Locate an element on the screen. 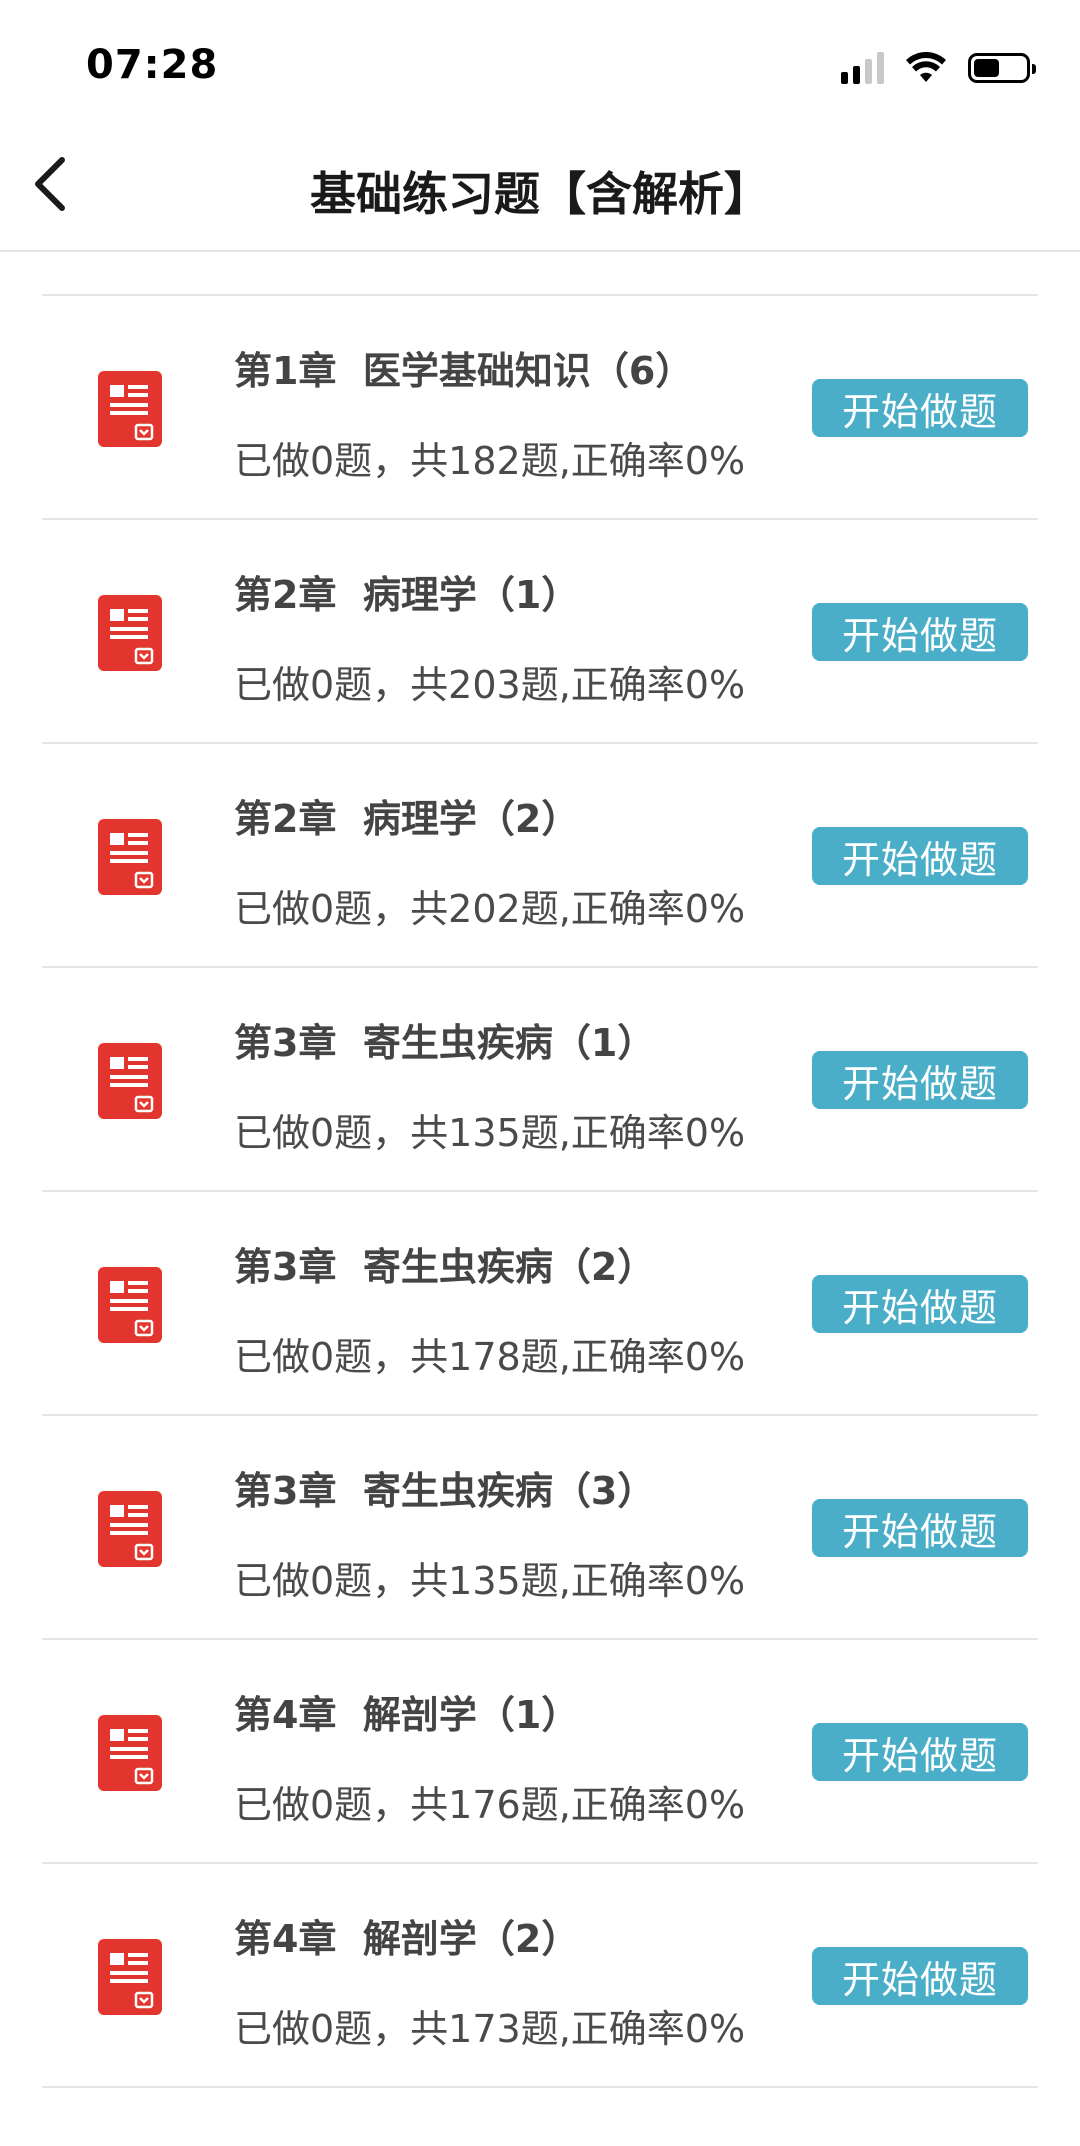 The height and width of the screenshot is (2146, 1080). cellular-signal-icon is located at coordinates (862, 68).